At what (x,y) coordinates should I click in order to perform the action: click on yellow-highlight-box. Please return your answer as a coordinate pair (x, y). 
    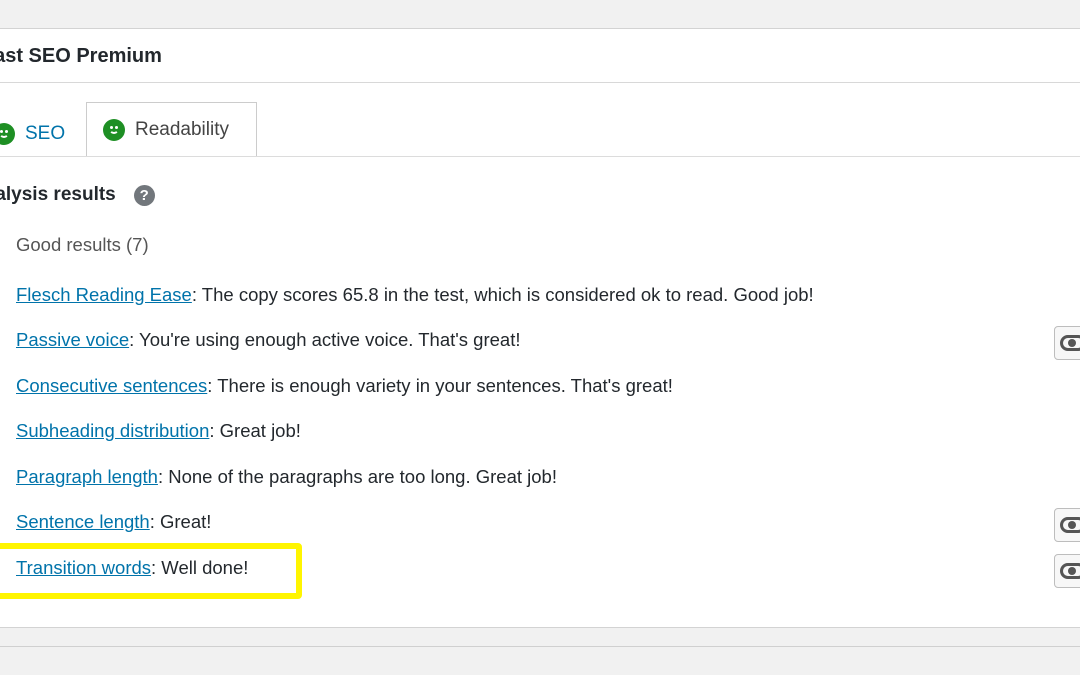
    Looking at the image, I should click on (151, 571).